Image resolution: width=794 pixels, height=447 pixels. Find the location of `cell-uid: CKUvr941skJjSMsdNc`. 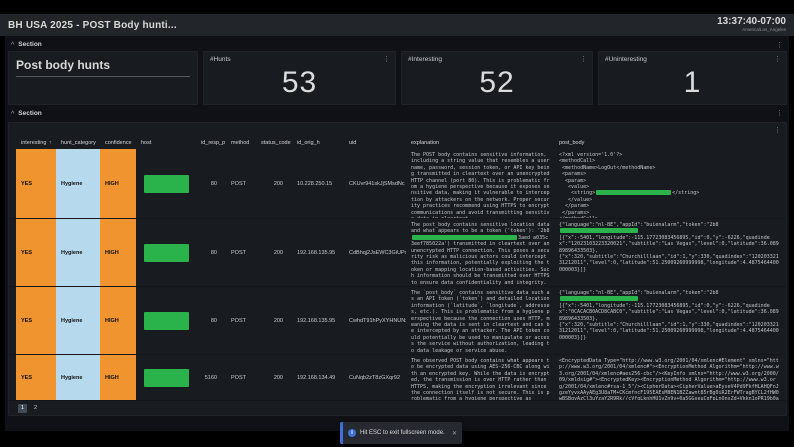

cell-uid: CKUvr941skJjSMsdNc is located at coordinates (377, 183).